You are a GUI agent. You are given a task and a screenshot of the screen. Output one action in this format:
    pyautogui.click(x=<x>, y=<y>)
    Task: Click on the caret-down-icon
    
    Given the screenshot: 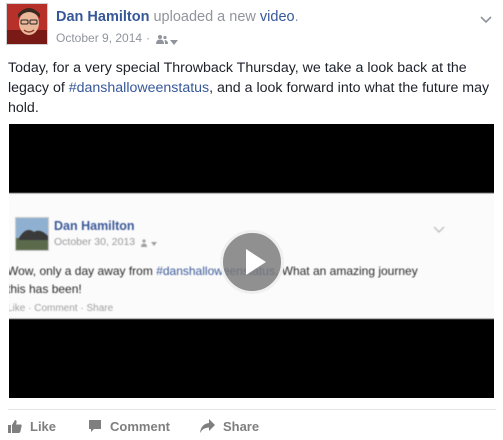 What is the action you would take?
    pyautogui.click(x=174, y=40)
    